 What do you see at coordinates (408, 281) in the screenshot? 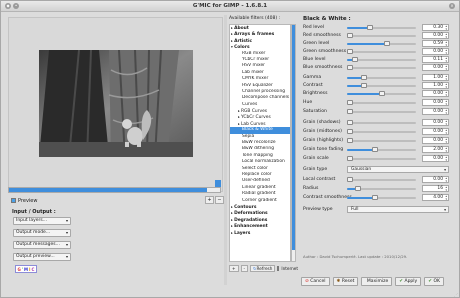
I see `apply-button: ✔ Apply` at bounding box center [408, 281].